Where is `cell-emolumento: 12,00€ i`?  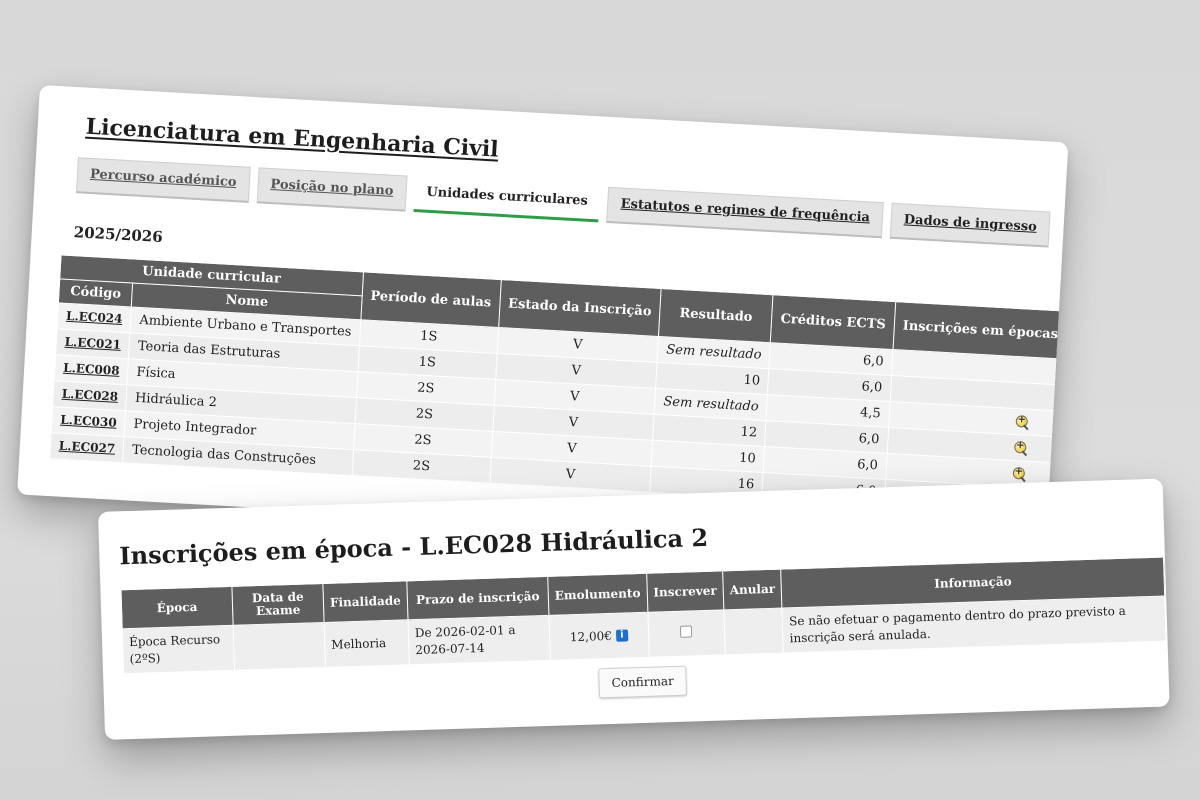 cell-emolumento: 12,00€ i is located at coordinates (598, 636).